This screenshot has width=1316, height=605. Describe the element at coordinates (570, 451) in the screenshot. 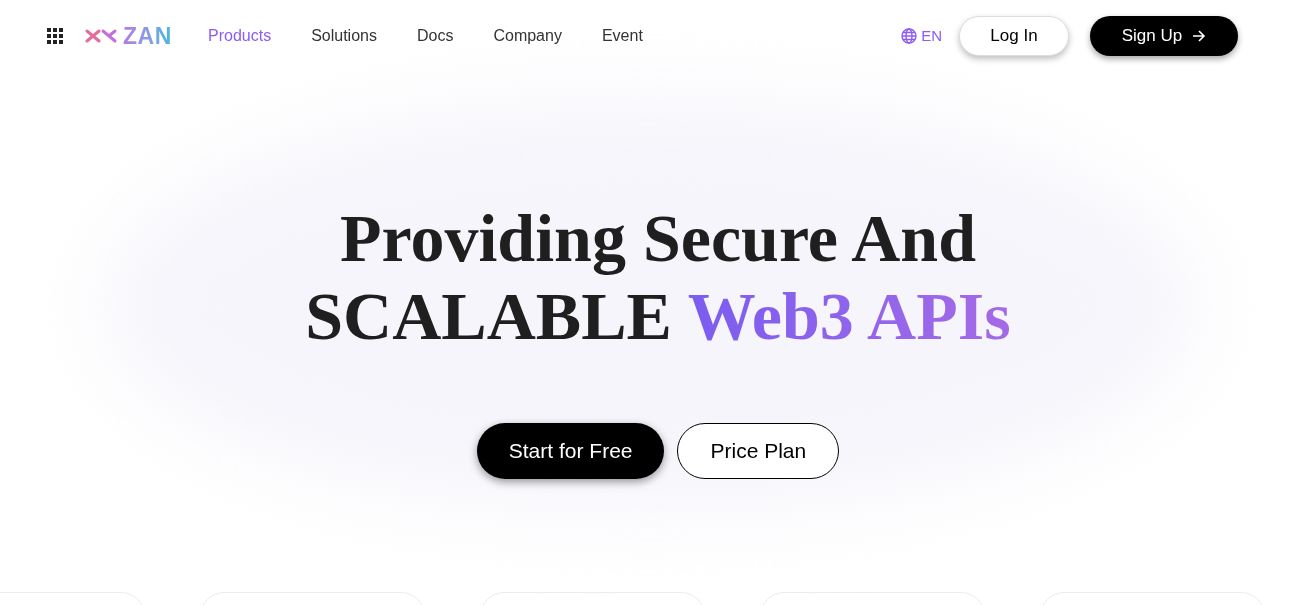

I see `start-button: Start for Free` at that location.